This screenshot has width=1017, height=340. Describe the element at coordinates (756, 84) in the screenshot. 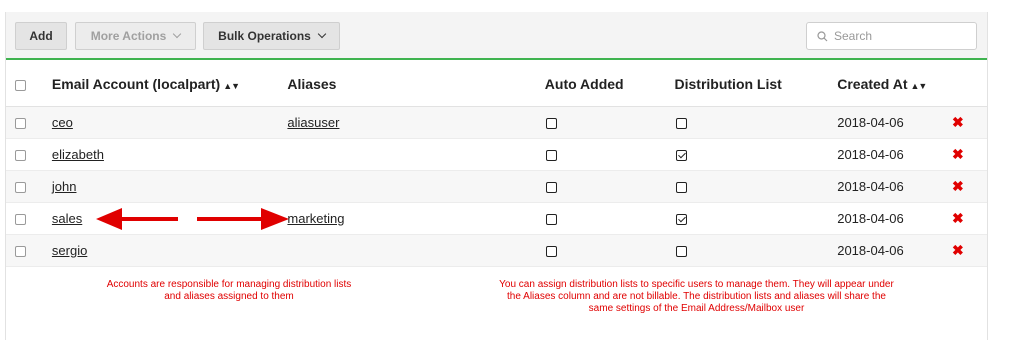

I see `column-header-distribution-list: Distribution List` at that location.